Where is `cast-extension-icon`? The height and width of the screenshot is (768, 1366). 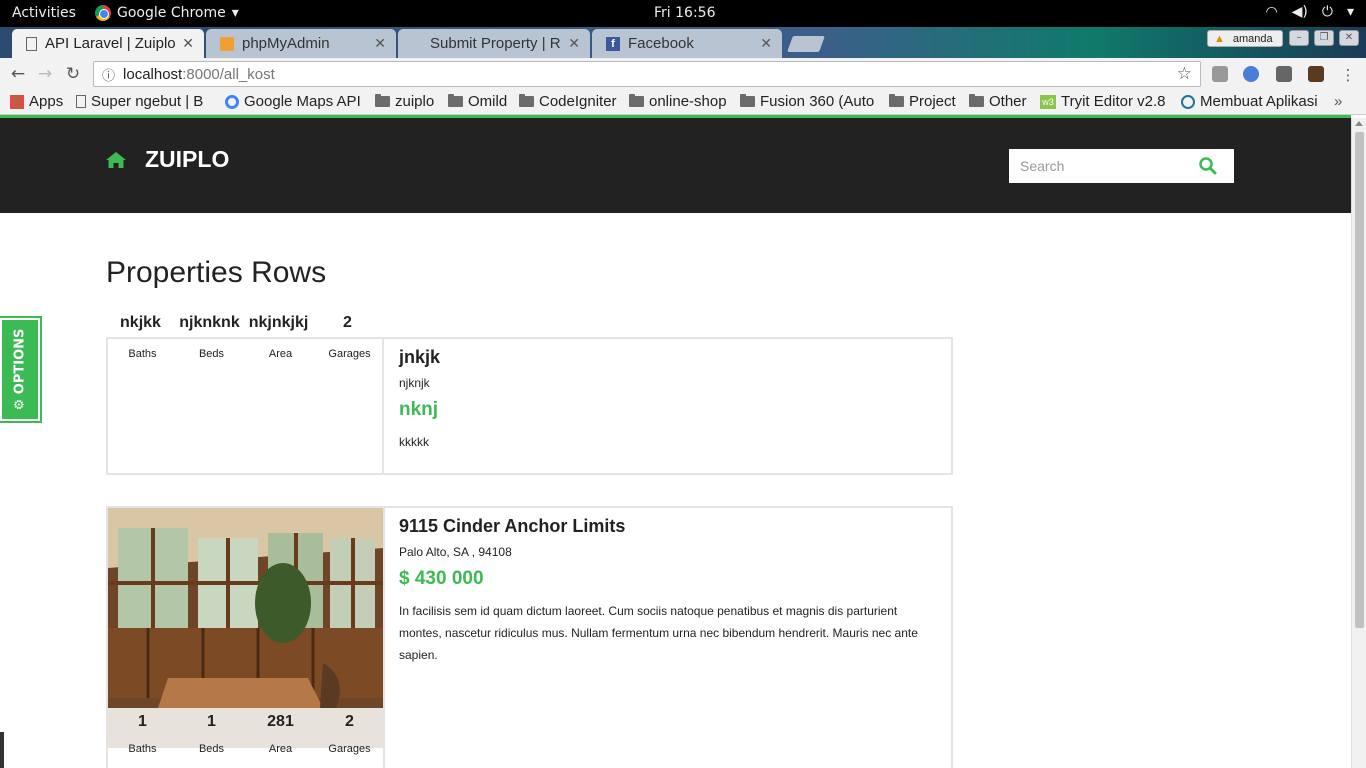 cast-extension-icon is located at coordinates (1284, 74).